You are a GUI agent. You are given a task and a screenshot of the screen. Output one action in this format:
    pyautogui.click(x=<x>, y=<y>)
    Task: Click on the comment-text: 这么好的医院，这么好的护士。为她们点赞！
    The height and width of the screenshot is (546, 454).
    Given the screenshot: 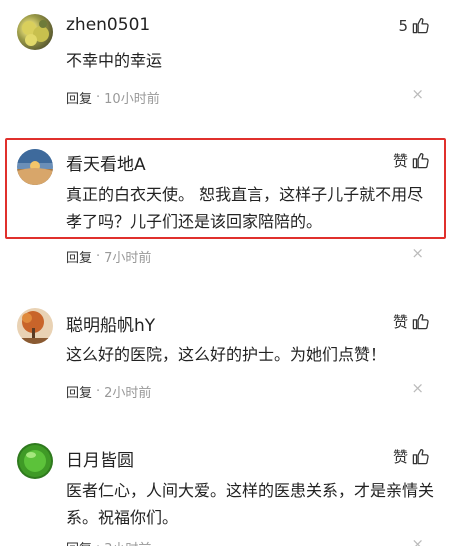 What is the action you would take?
    pyautogui.click(x=226, y=354)
    